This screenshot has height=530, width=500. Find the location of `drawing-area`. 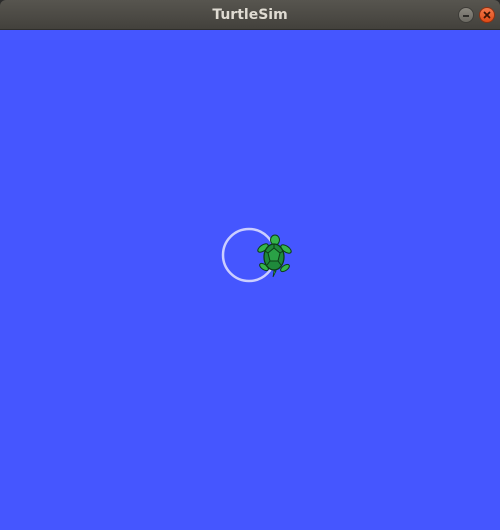

drawing-area is located at coordinates (256, 255).